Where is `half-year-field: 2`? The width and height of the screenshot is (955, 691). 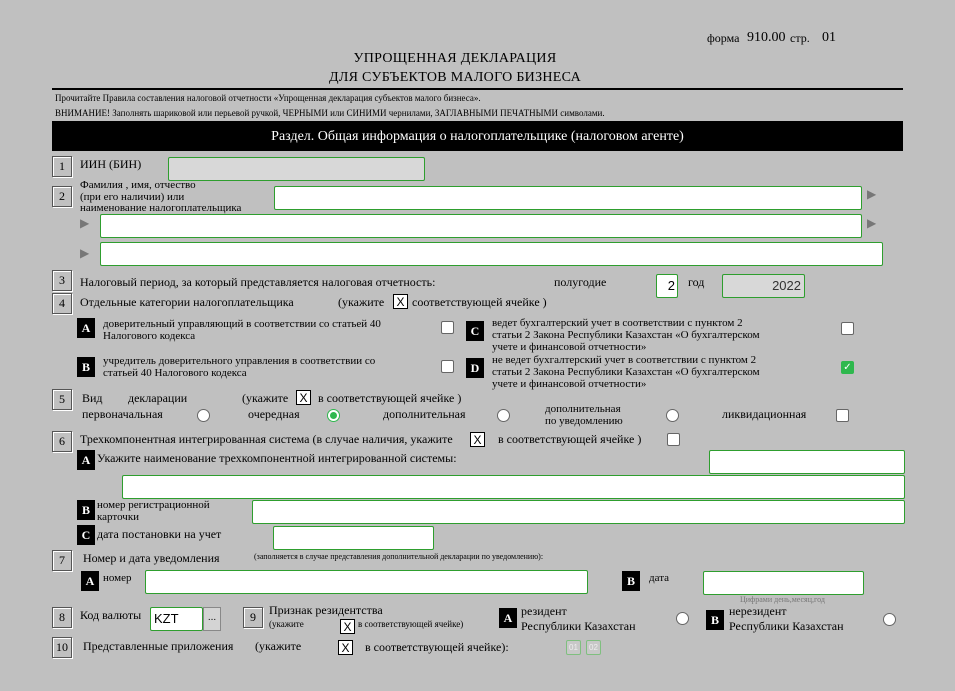 half-year-field: 2 is located at coordinates (667, 286).